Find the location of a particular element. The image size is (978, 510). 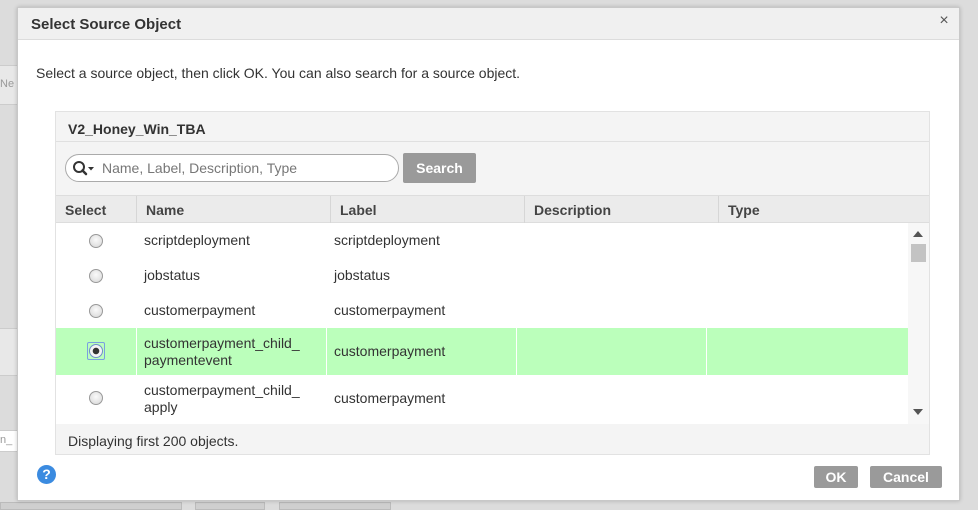

table-header: Select Name Label Description Type is located at coordinates (492, 209).